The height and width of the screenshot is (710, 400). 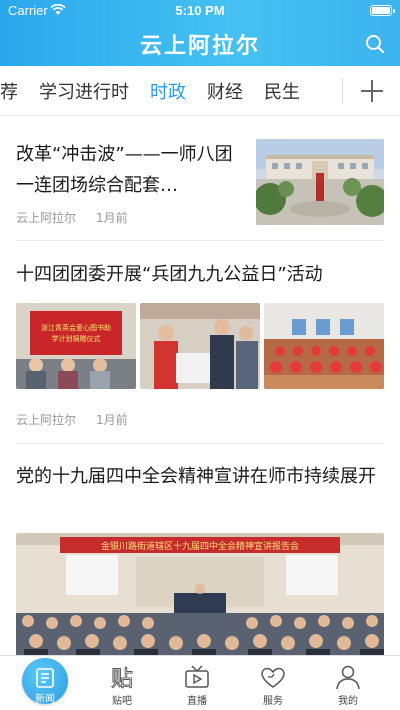 I want to click on battery-icon, so click(x=382, y=10).